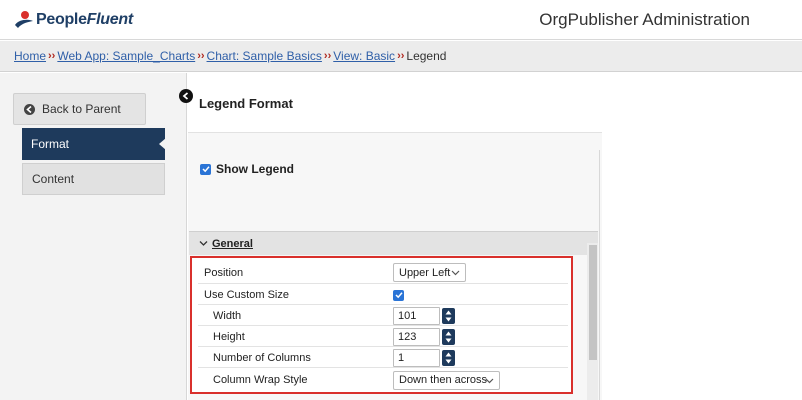 This screenshot has width=802, height=400. I want to click on property-row-width: Width 101, so click(383, 316).